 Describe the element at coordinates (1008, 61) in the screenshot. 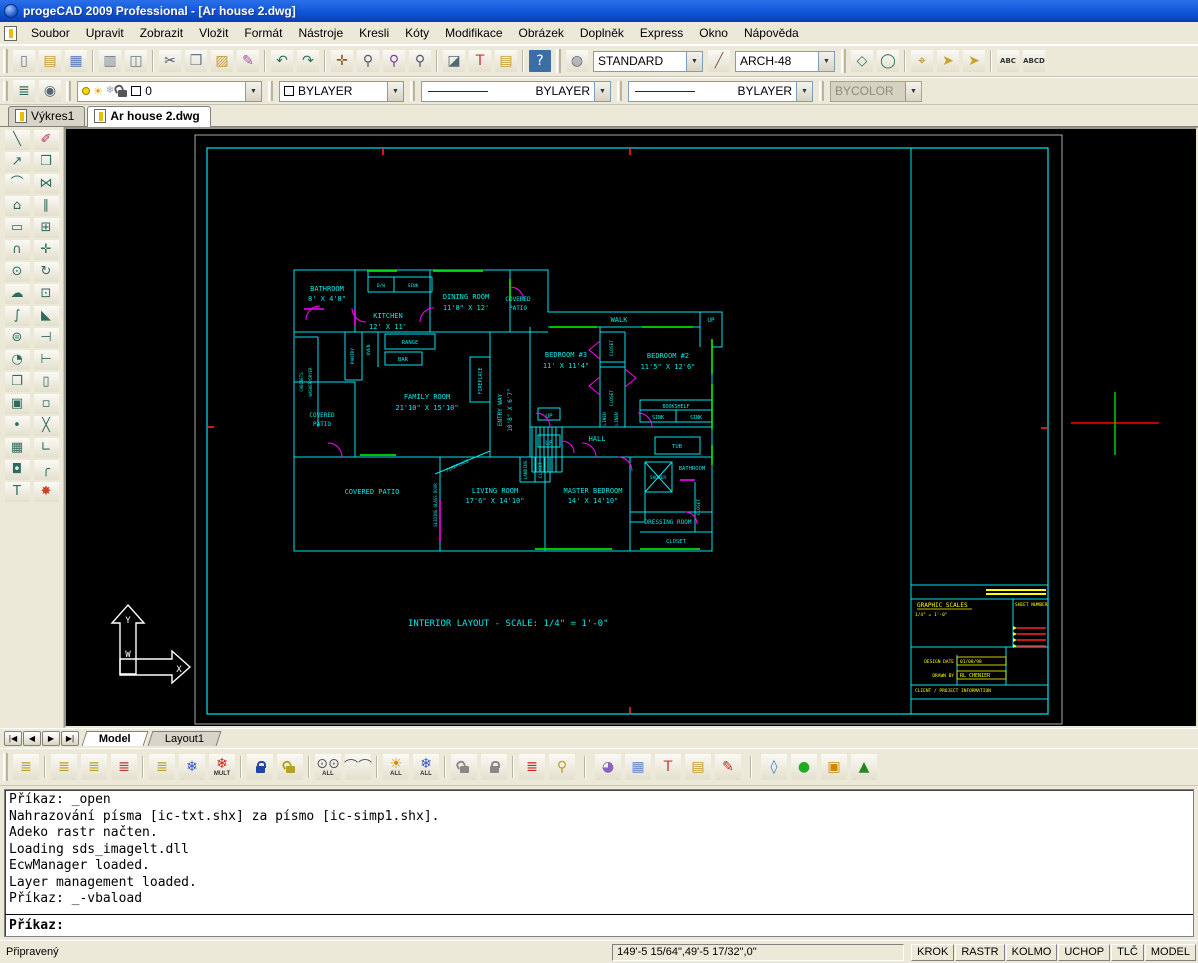

I see `tool-spell-check-button: ABC` at that location.